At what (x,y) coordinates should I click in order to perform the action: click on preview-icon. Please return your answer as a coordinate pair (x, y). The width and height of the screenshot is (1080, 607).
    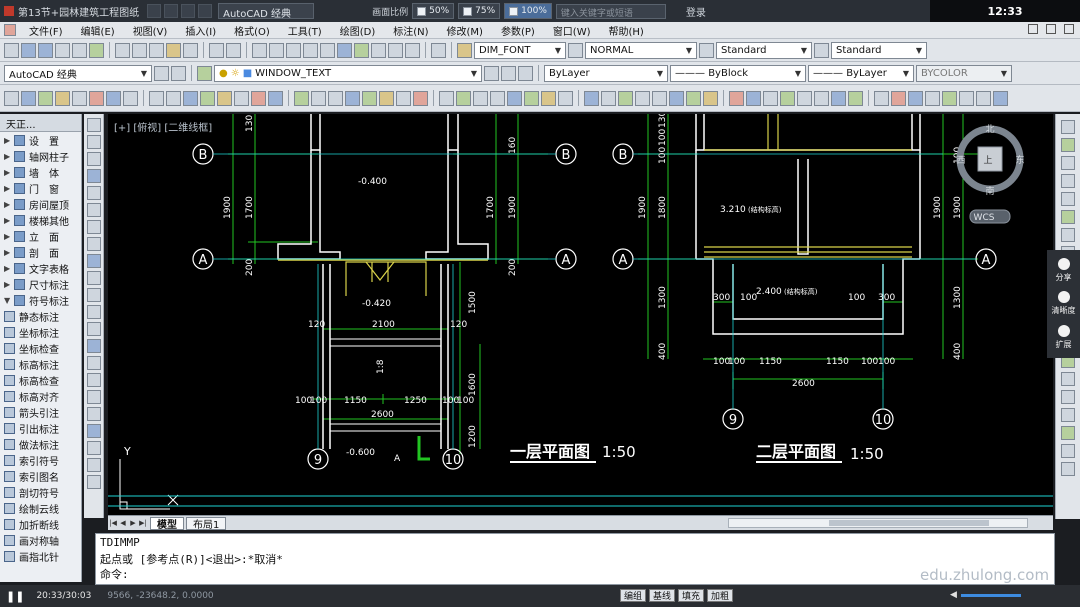
    Looking at the image, I should click on (79, 50).